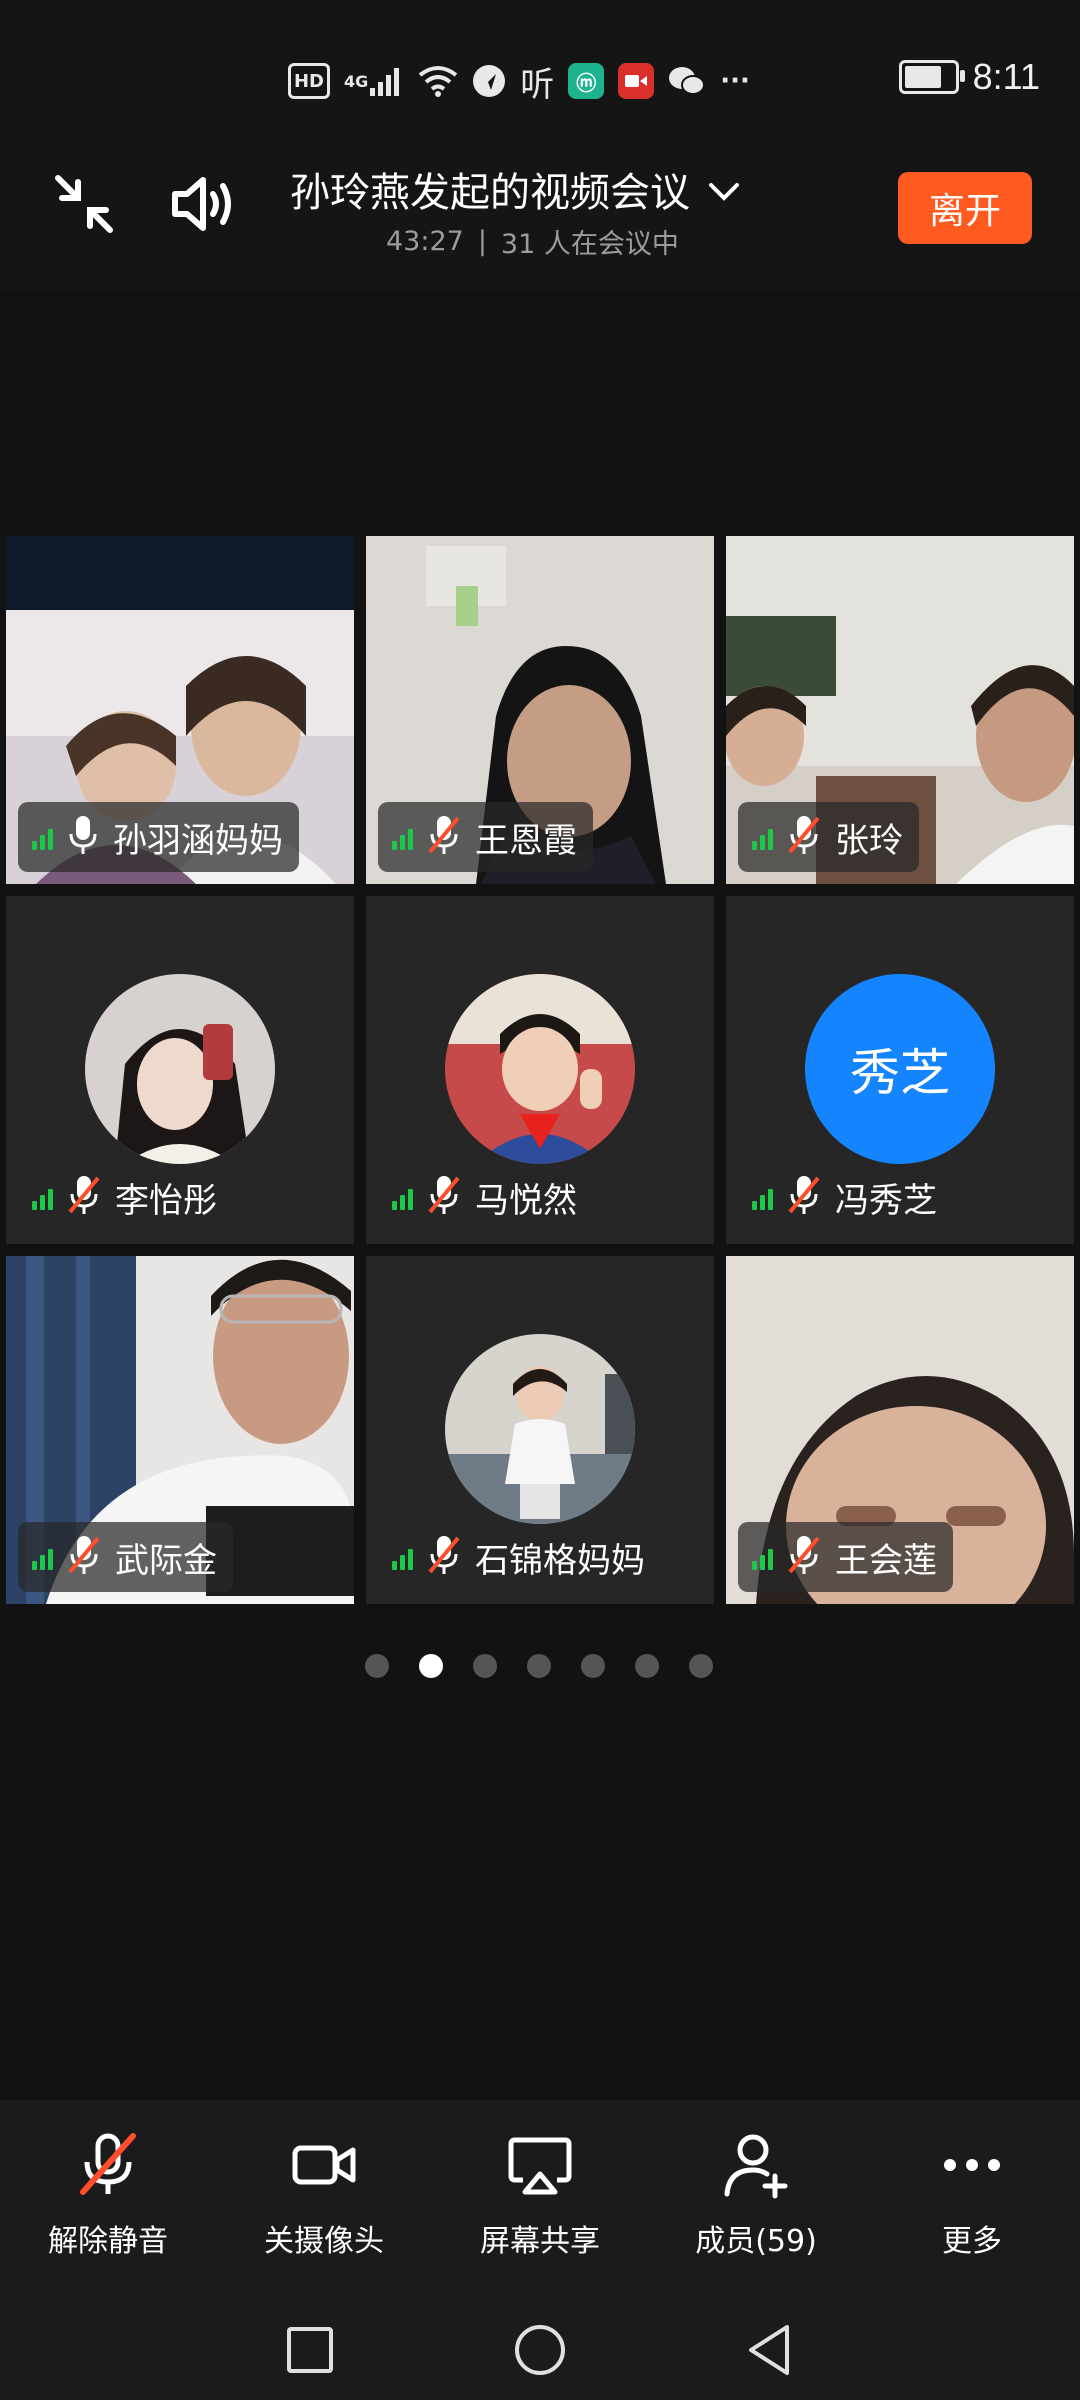 This screenshot has height=2400, width=1080. What do you see at coordinates (526, 1200) in the screenshot?
I see `participant-name: 马悦然` at bounding box center [526, 1200].